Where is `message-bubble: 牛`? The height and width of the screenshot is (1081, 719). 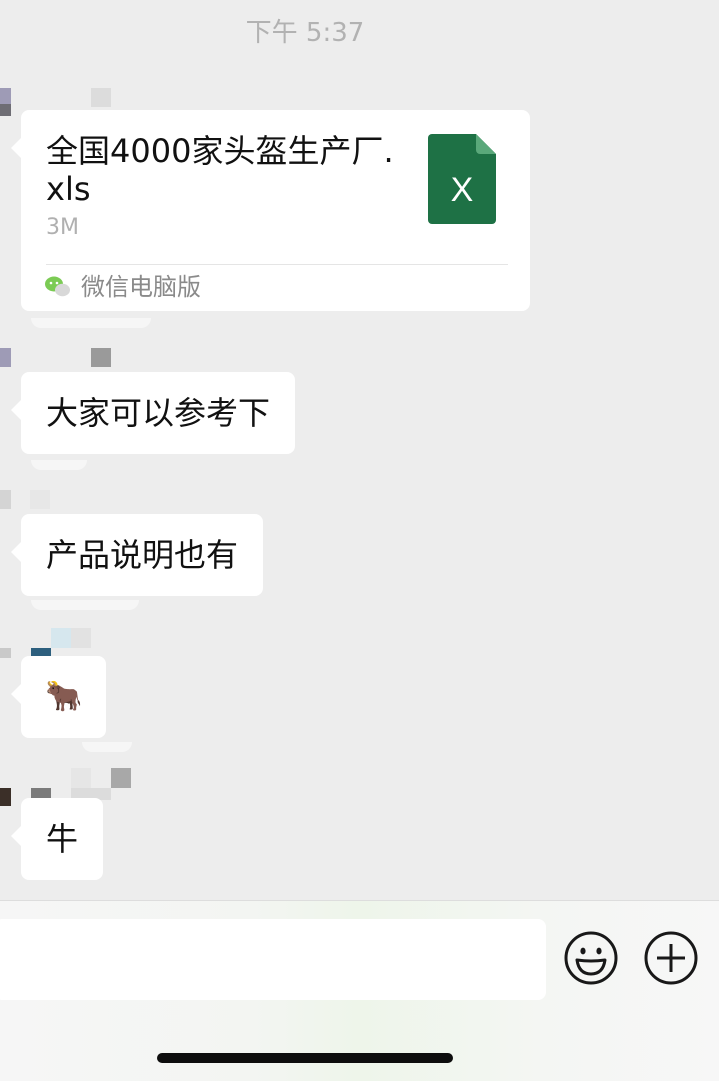 message-bubble: 牛 is located at coordinates (57, 839).